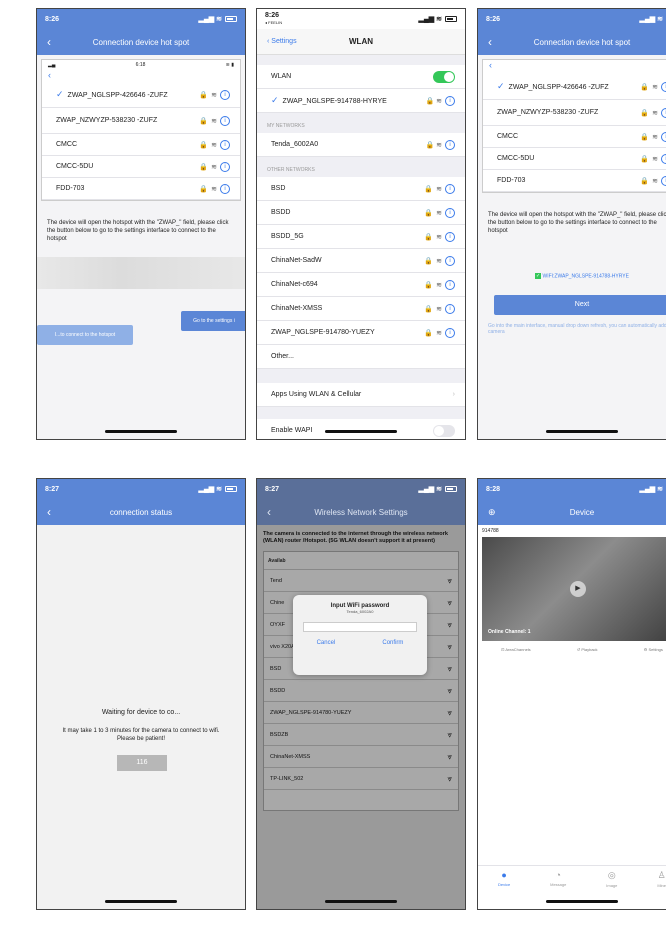 The height and width of the screenshot is (944, 666). What do you see at coordinates (392, 643) in the screenshot?
I see `confirm-button: Confirm` at bounding box center [392, 643].